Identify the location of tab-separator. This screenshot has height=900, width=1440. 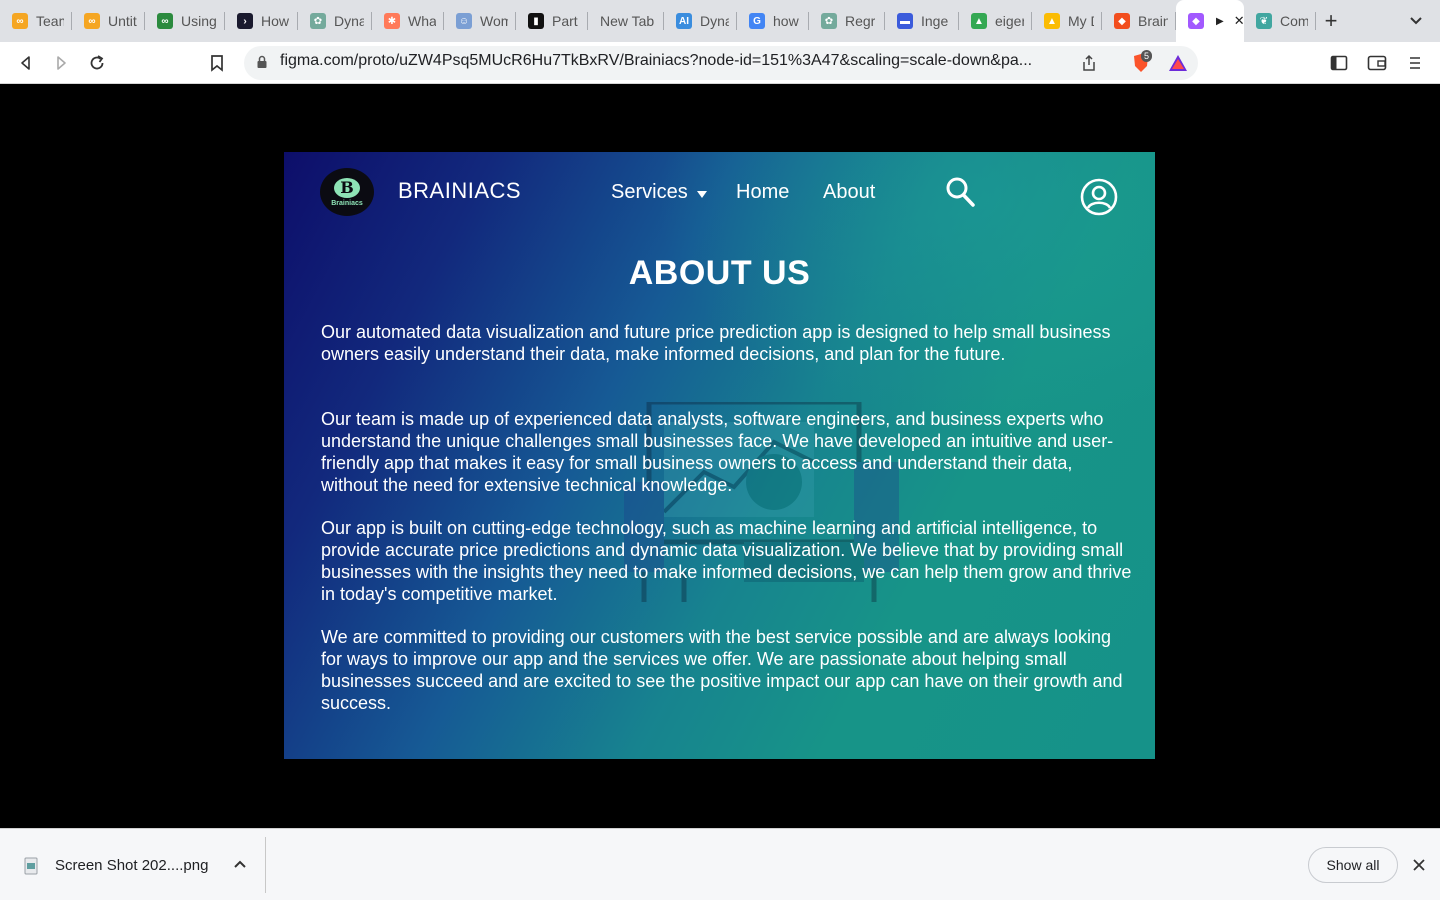
(1315, 21).